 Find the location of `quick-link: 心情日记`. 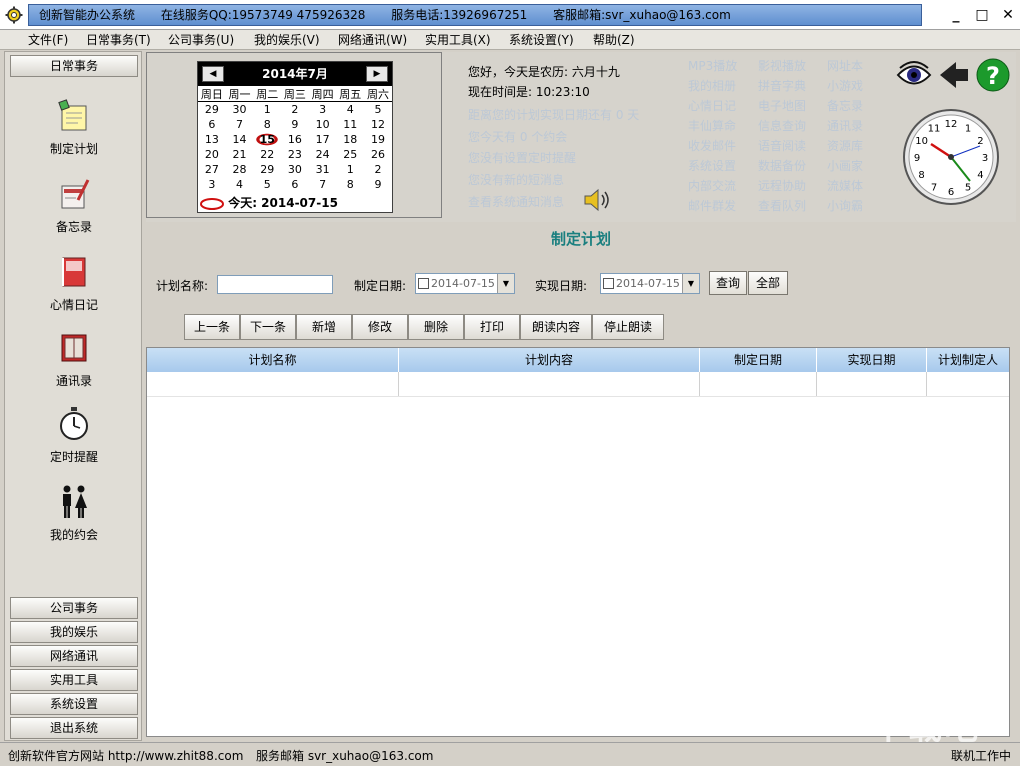

quick-link: 心情日记 is located at coordinates (718, 106).